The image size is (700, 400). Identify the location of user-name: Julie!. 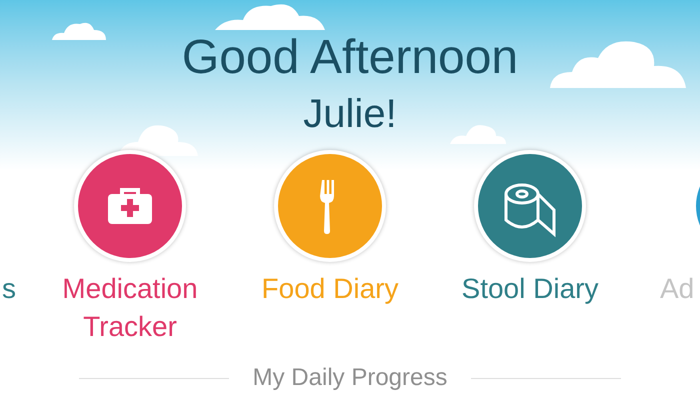
(350, 114).